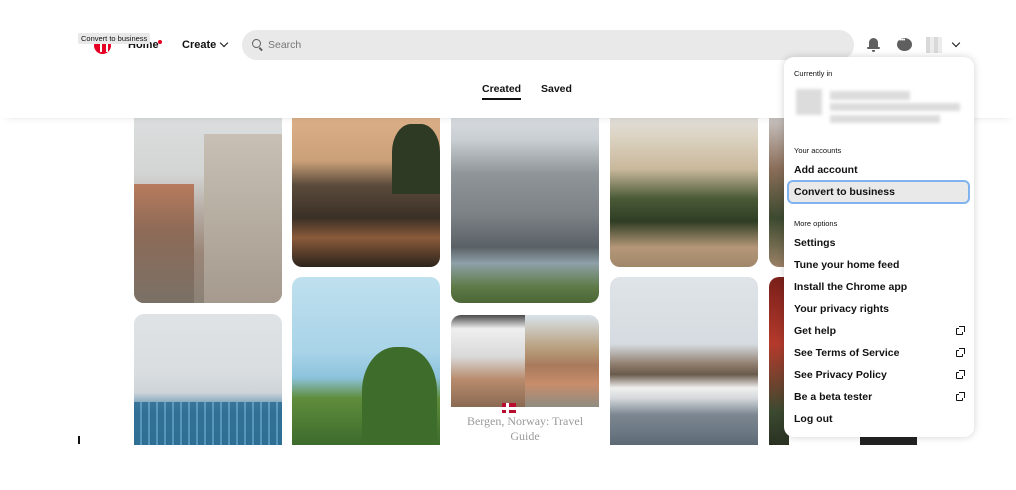  Describe the element at coordinates (208, 203) in the screenshot. I see `pin-street-houses` at that location.